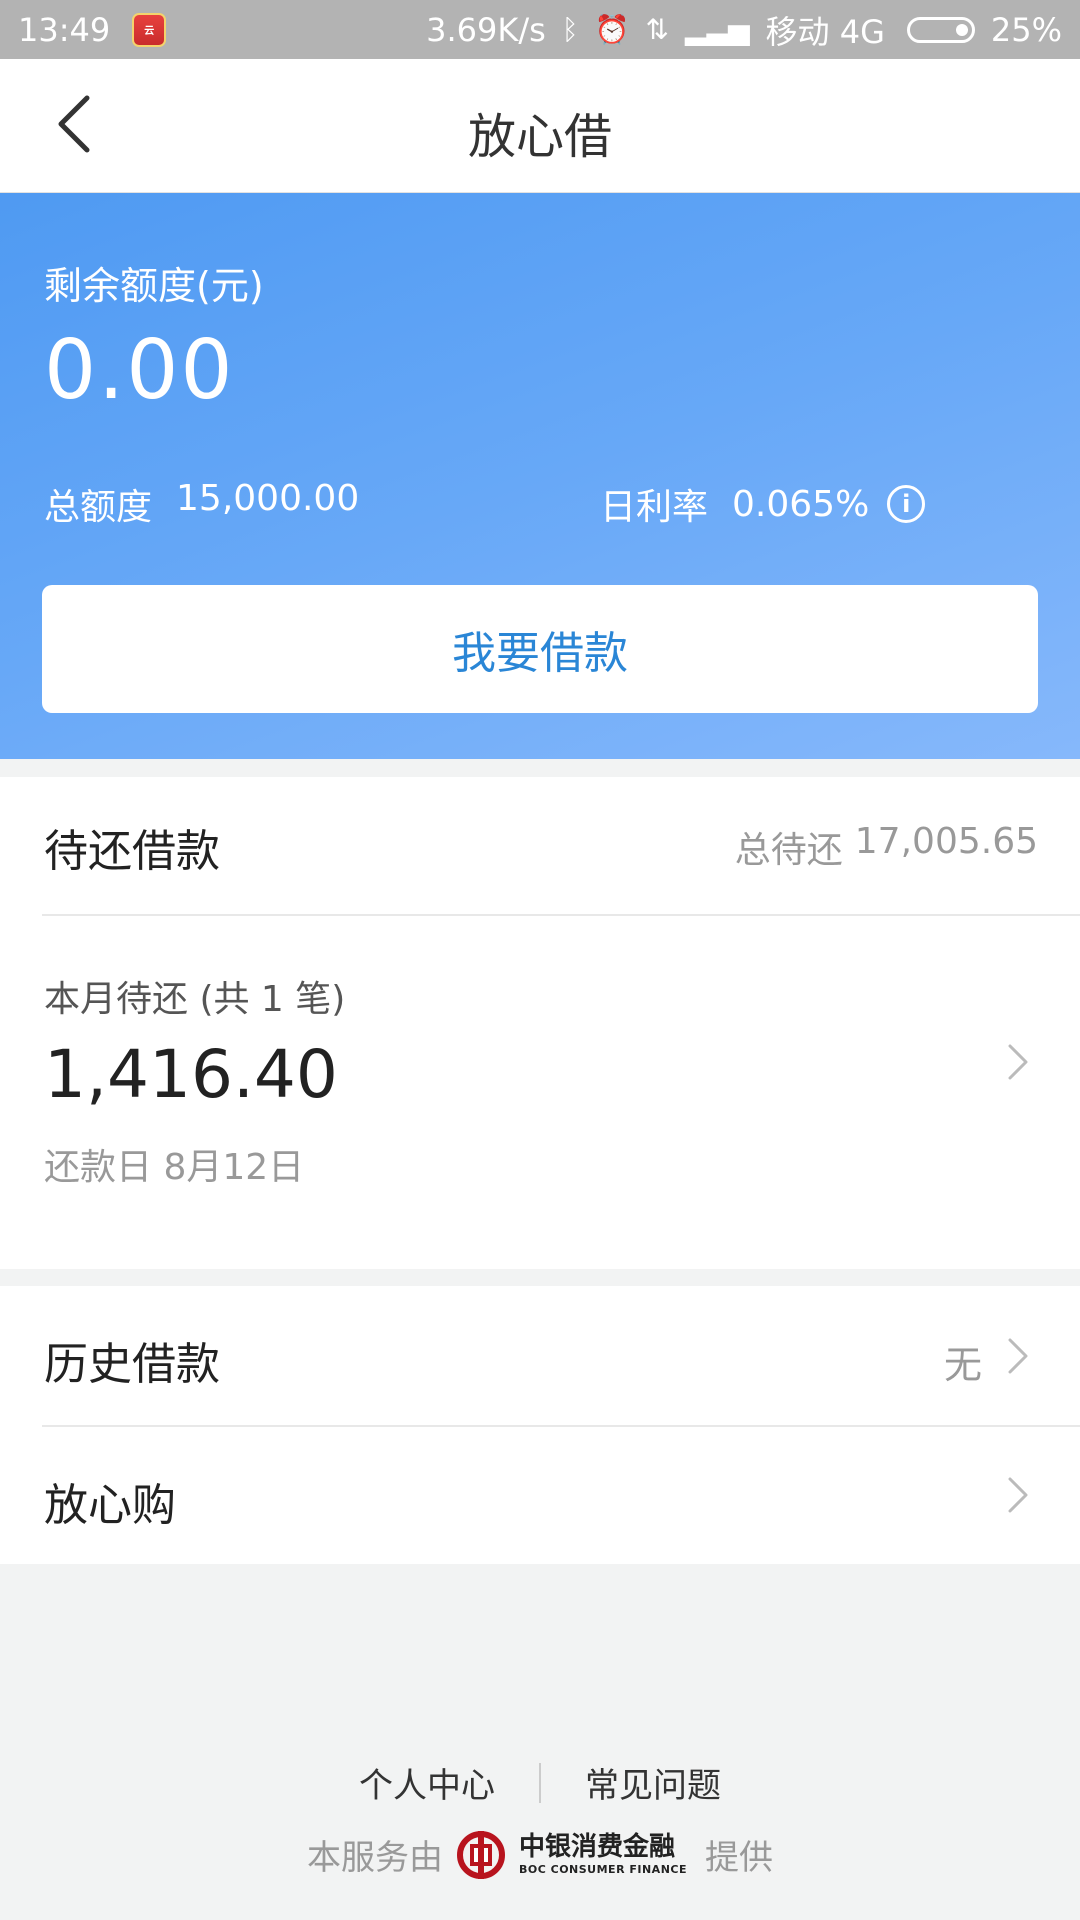  I want to click on history-loans-item: 历史借款 无, so click(540, 1355).